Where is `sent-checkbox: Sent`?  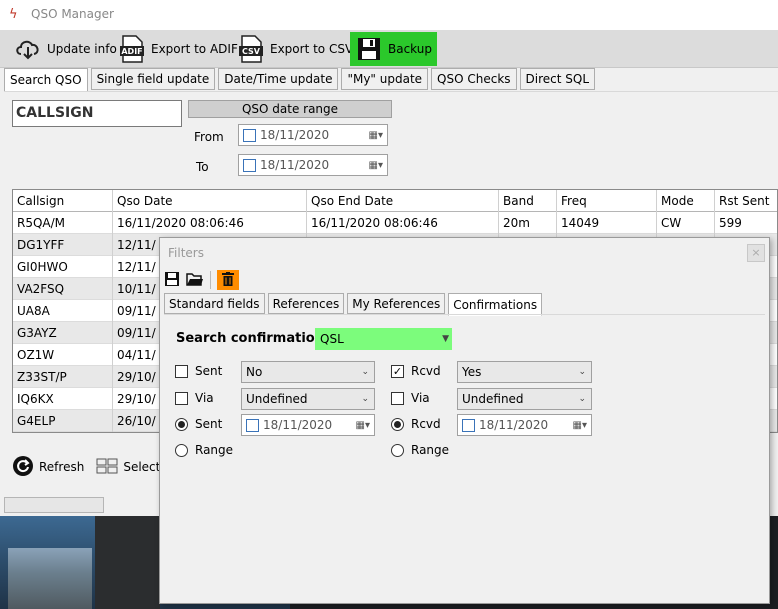 sent-checkbox: Sent is located at coordinates (198, 371).